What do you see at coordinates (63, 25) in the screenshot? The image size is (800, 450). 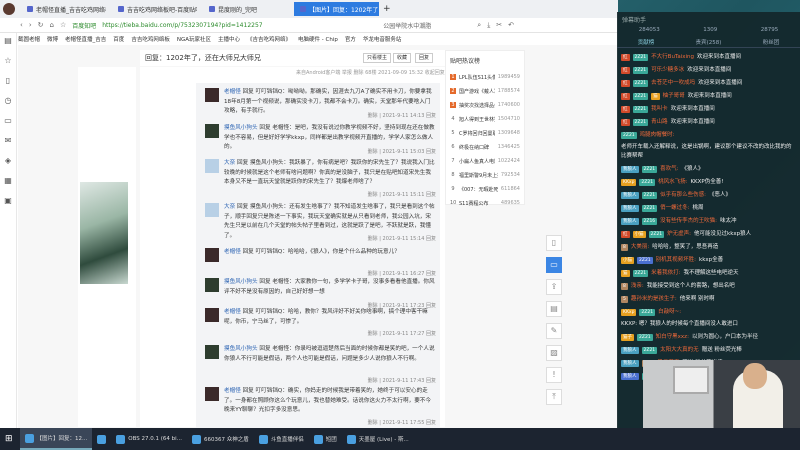 I see `star-icon: ☆` at bounding box center [63, 25].